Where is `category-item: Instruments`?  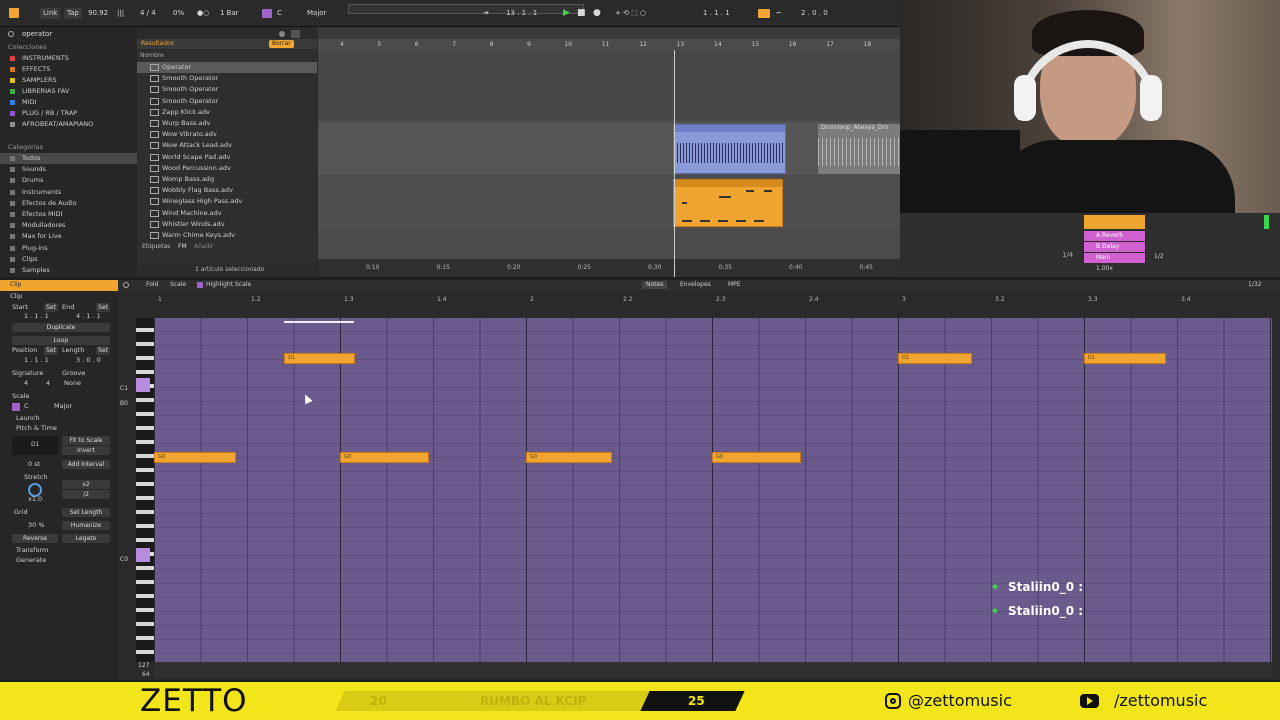
category-item: Instruments is located at coordinates (68, 192).